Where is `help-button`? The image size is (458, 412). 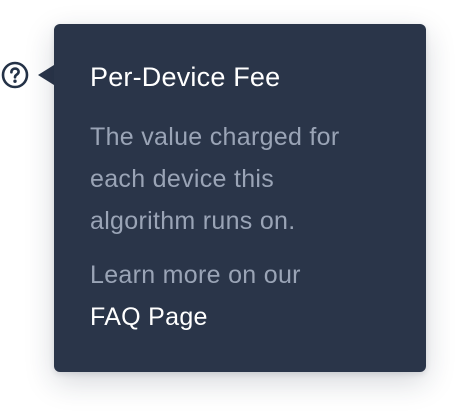
help-button is located at coordinates (15, 75).